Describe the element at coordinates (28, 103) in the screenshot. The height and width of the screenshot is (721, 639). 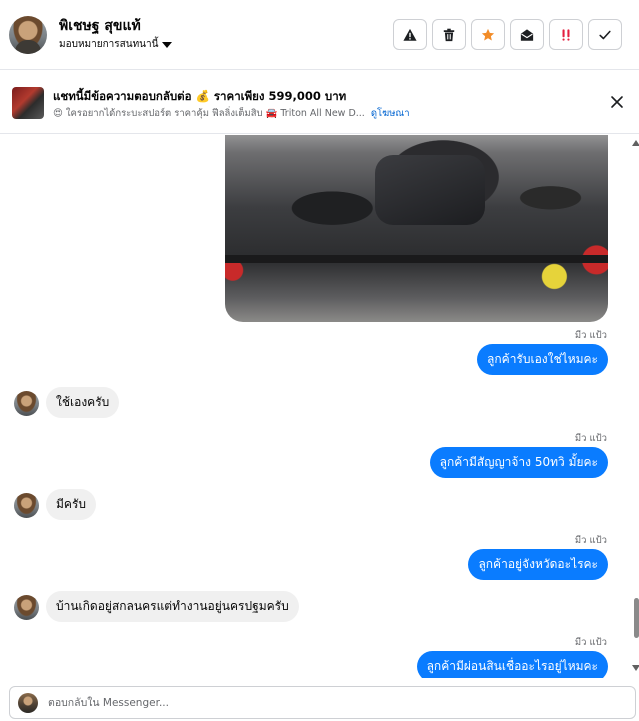
I see `ad-thumbnail` at that location.